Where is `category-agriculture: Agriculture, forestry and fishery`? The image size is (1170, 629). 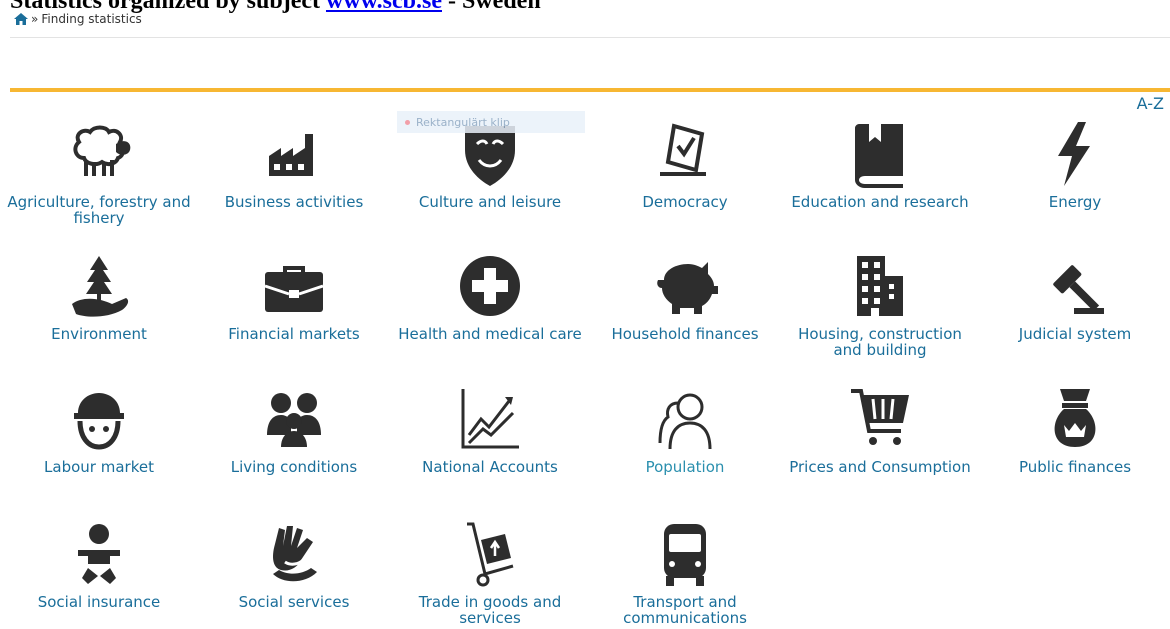 category-agriculture: Agriculture, forestry and fishery is located at coordinates (99, 173).